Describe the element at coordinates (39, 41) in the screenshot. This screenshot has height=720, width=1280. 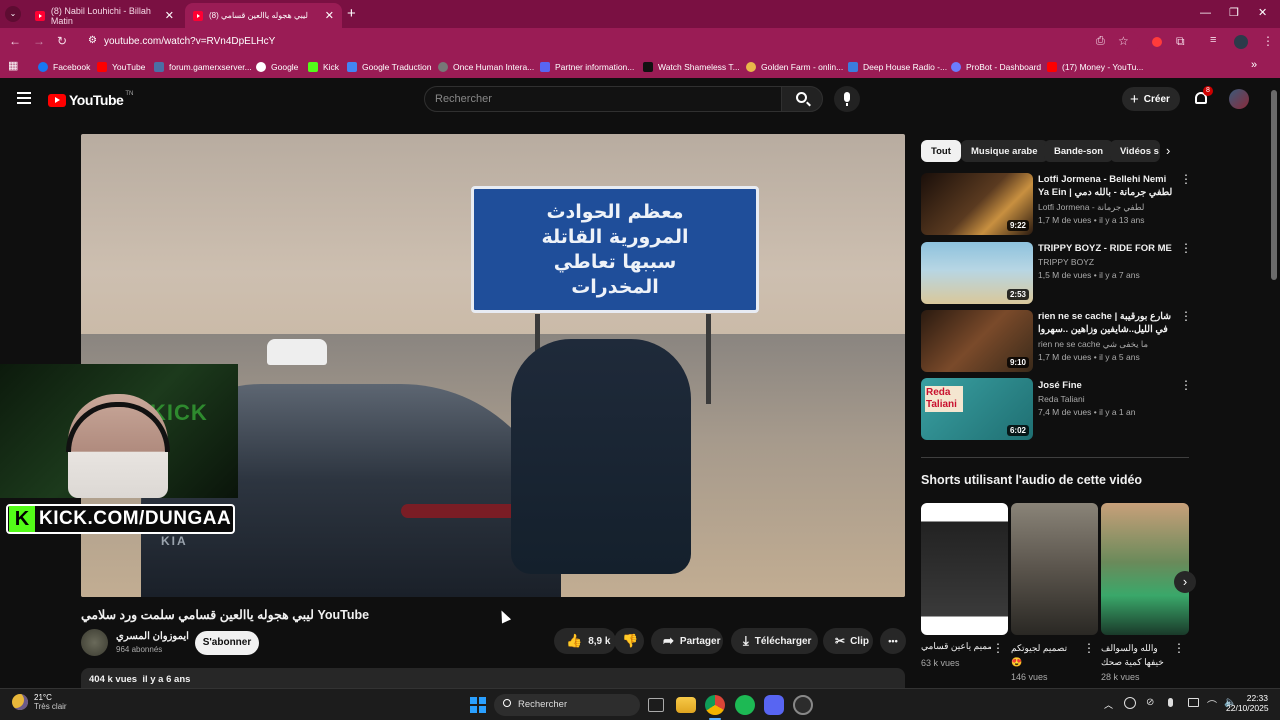
I see `forward-icon: →` at that location.